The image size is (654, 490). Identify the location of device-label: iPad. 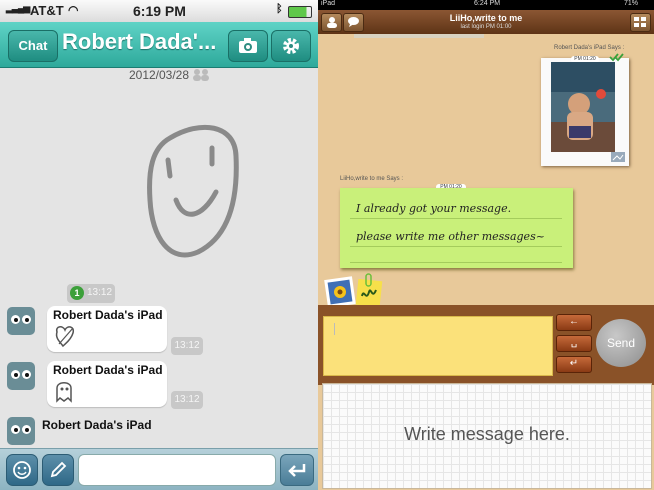
(328, 3).